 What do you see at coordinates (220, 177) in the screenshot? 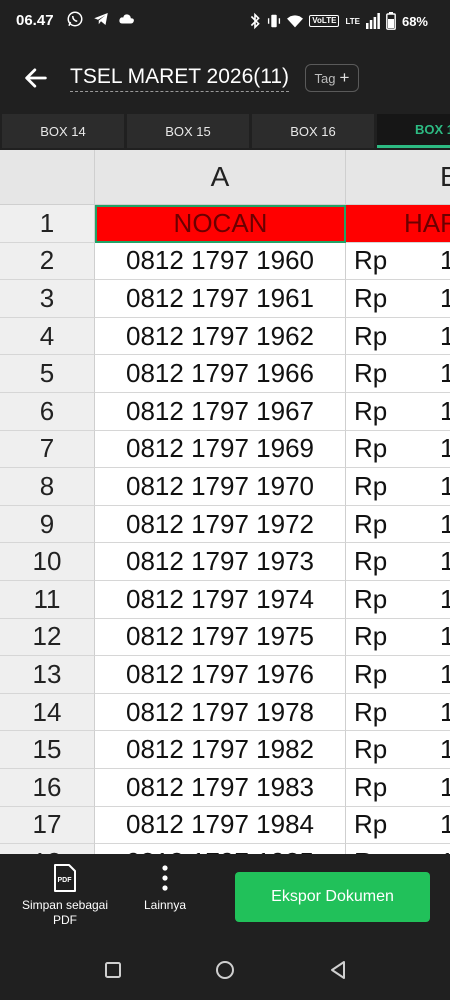
I see `column-header-a: A` at bounding box center [220, 177].